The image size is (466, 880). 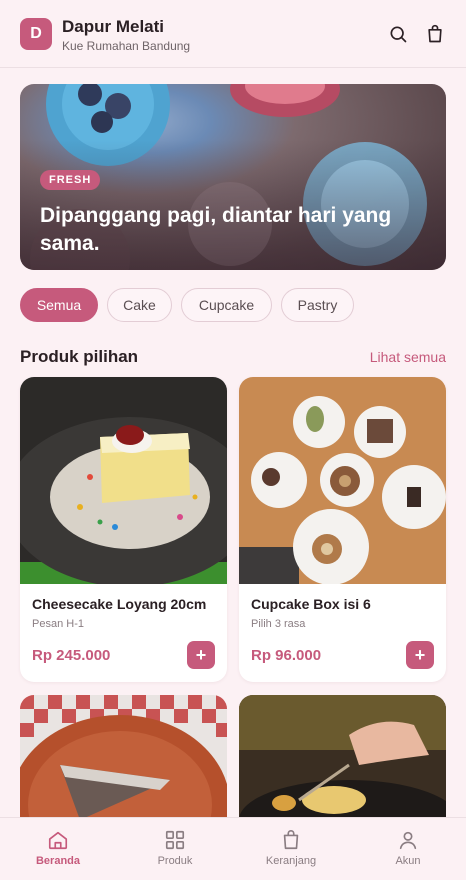 What do you see at coordinates (408, 861) in the screenshot?
I see `nav-label: Akun` at bounding box center [408, 861].